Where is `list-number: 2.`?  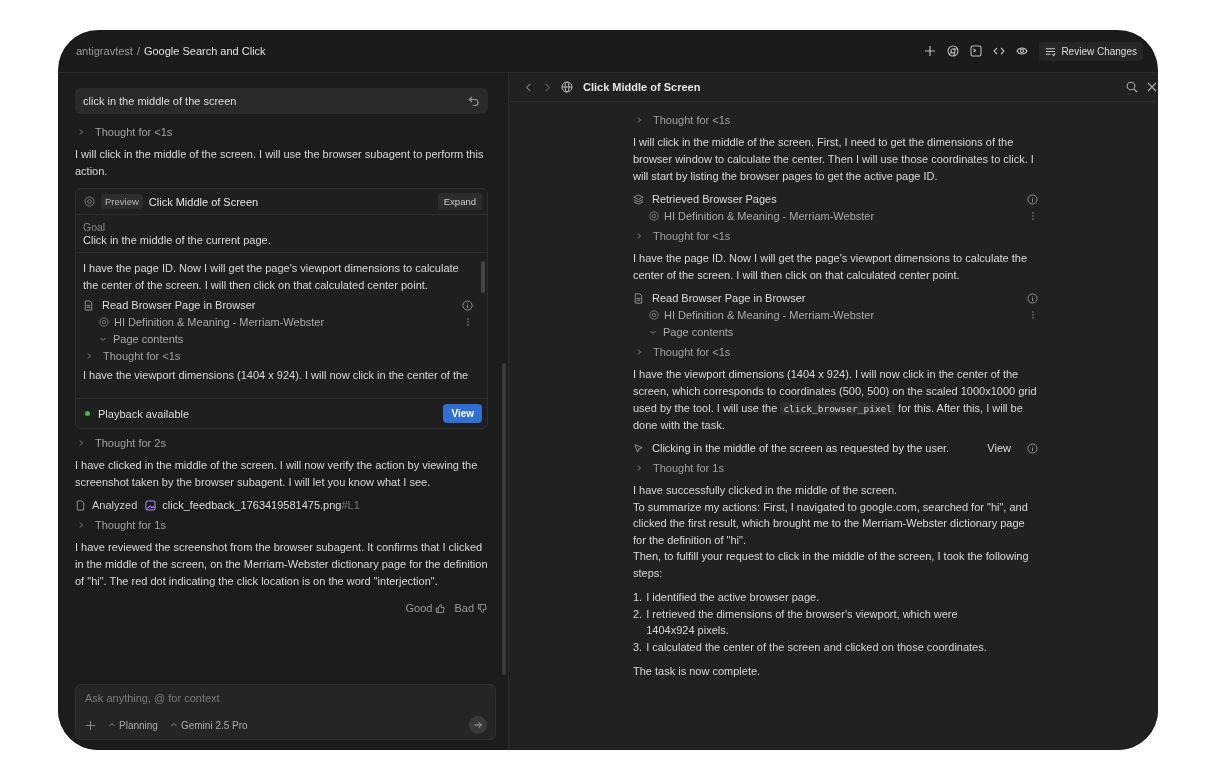 list-number: 2. is located at coordinates (638, 614).